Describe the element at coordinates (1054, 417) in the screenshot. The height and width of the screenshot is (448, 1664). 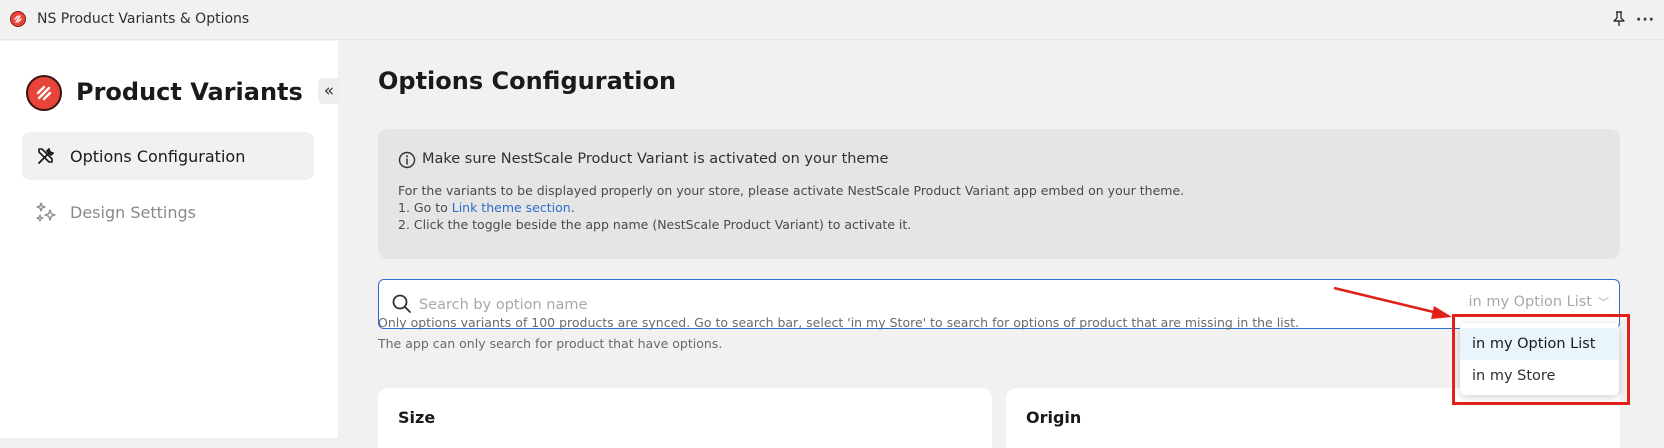
I see `option-card-title: Origin` at that location.